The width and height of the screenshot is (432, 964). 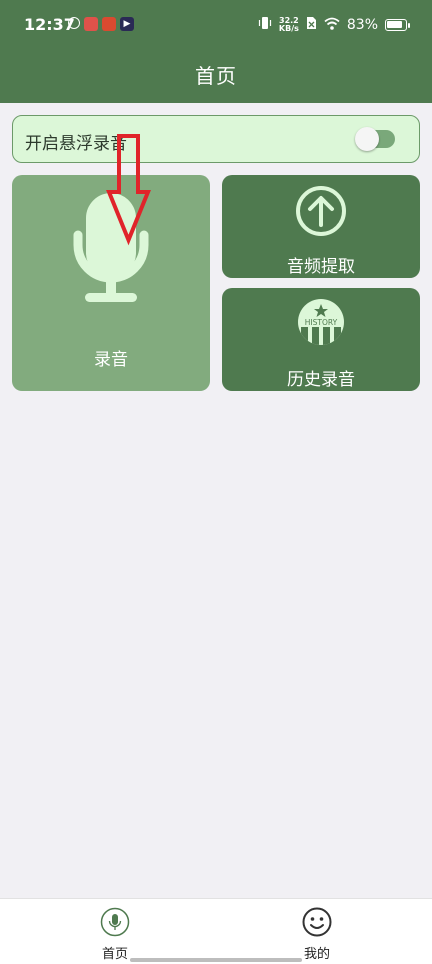 I want to click on nav-item-home: 首页, so click(x=115, y=934).